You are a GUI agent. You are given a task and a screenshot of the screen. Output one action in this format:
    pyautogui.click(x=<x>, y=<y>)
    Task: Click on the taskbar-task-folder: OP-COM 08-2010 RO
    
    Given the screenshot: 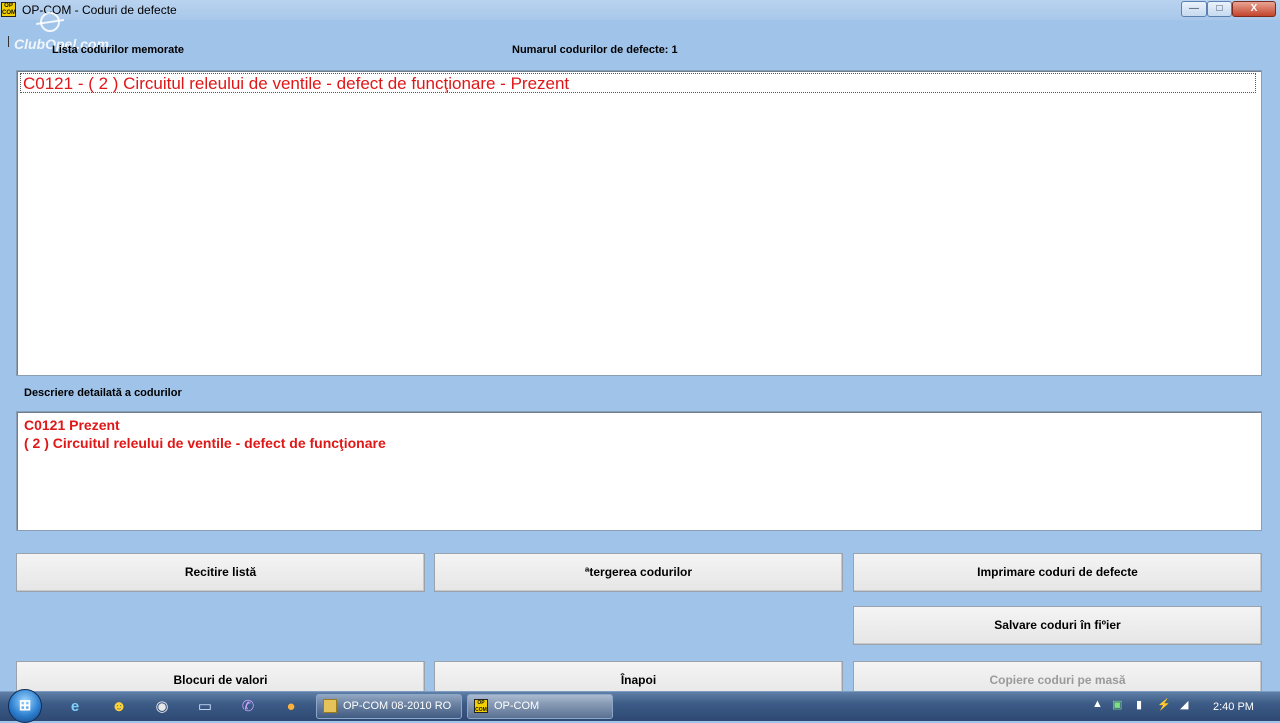 What is the action you would take?
    pyautogui.click(x=389, y=706)
    